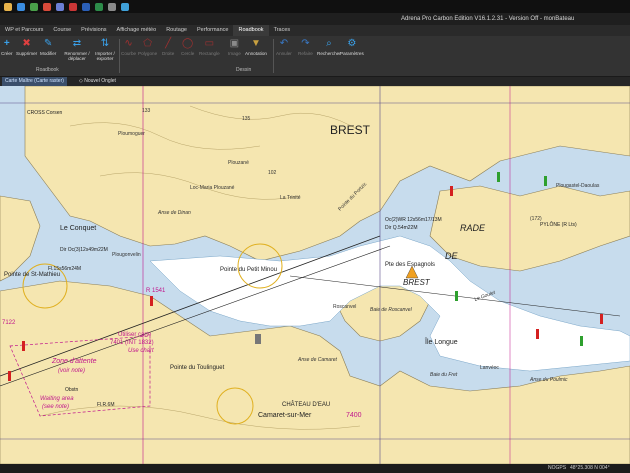  I want to click on label-baie-roscanvel: Baie de Roscanvel, so click(391, 310).